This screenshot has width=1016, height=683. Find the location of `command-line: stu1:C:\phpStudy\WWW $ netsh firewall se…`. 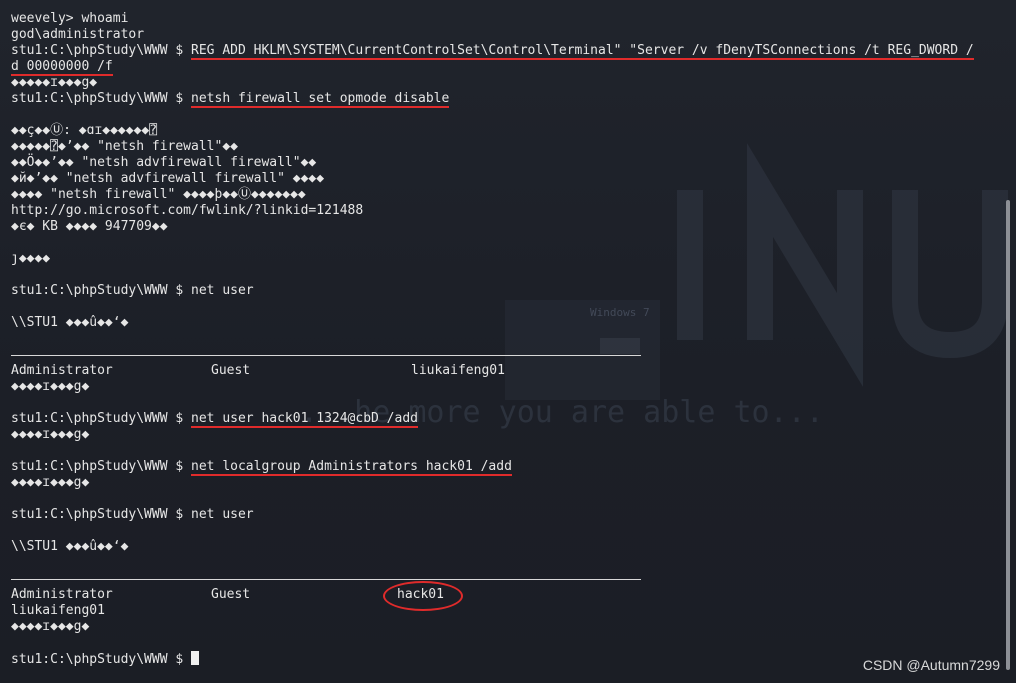

command-line: stu1:C:\phpStudy\WWW $ netsh firewall se… is located at coordinates (492, 99).